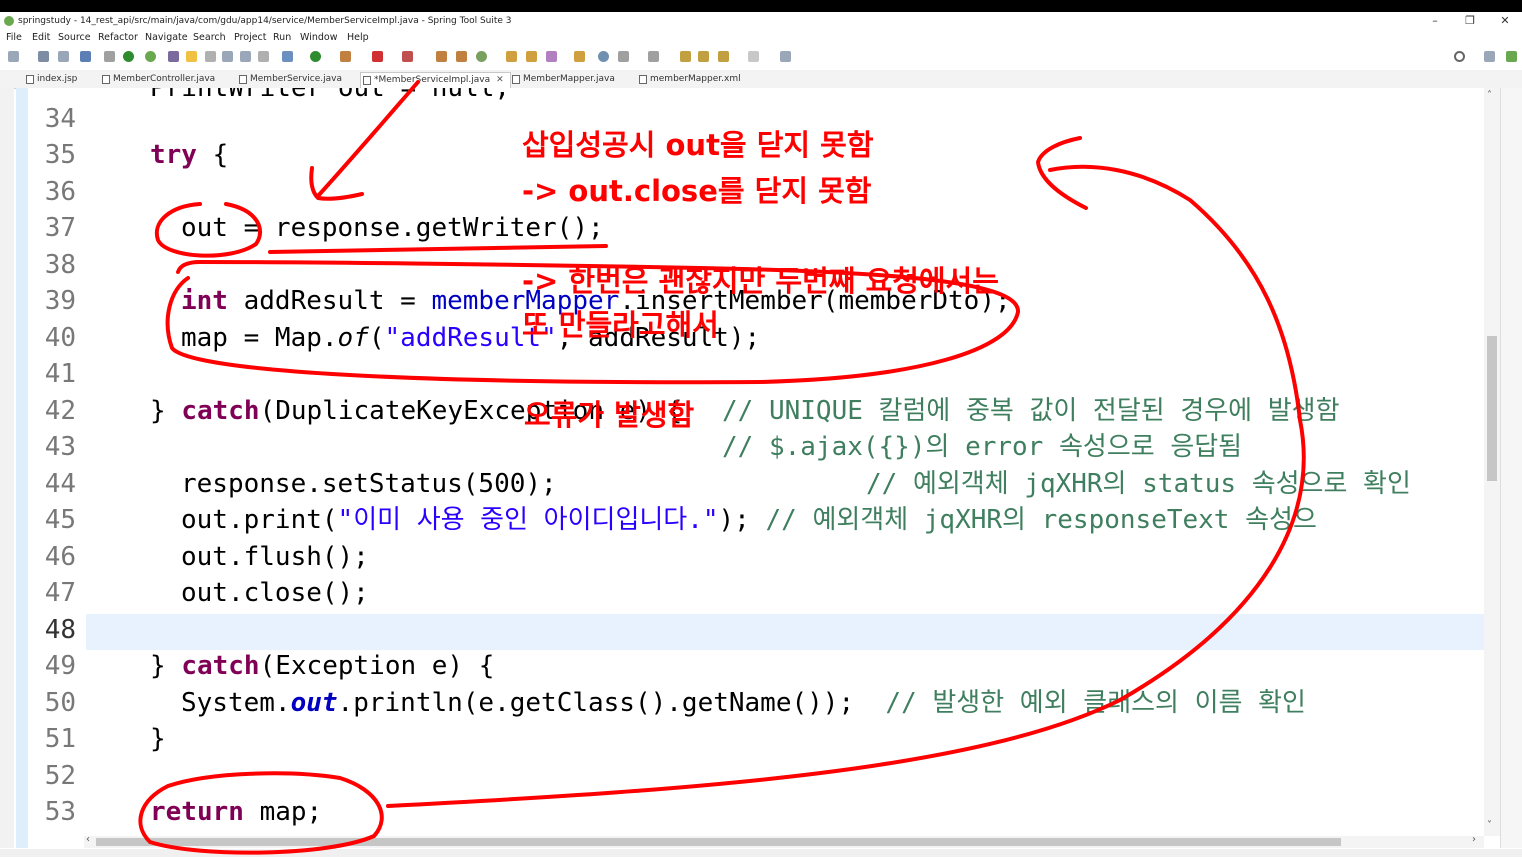 Image resolution: width=1522 pixels, height=857 pixels. Describe the element at coordinates (209, 38) in the screenshot. I see `menu-search: Search` at that location.